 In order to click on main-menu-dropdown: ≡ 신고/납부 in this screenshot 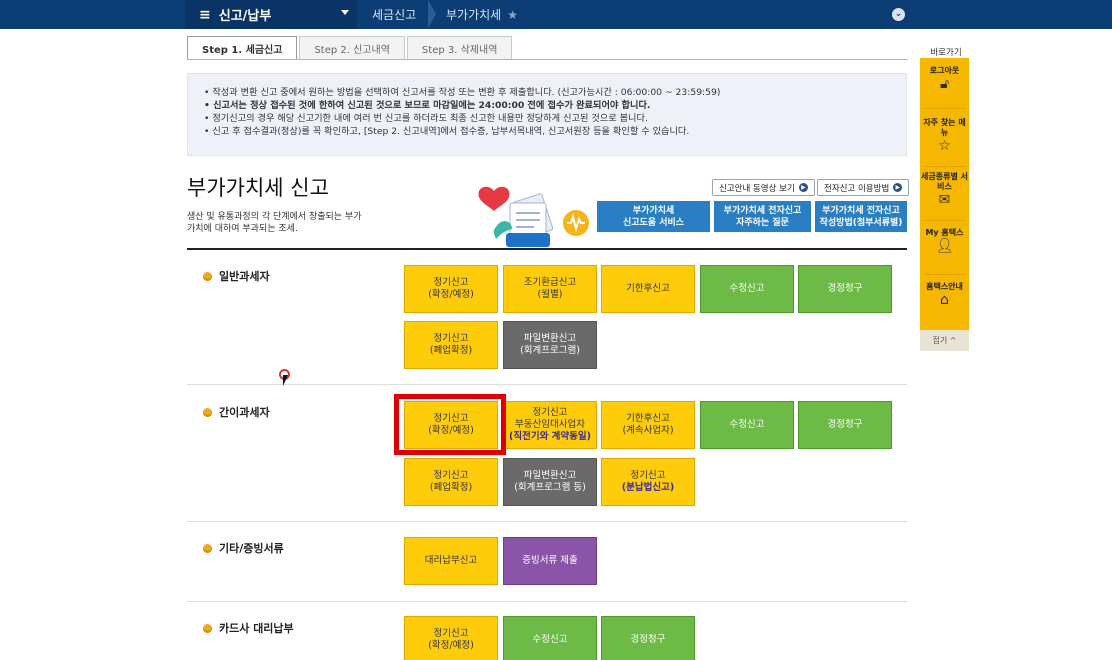, I will do `click(271, 14)`.